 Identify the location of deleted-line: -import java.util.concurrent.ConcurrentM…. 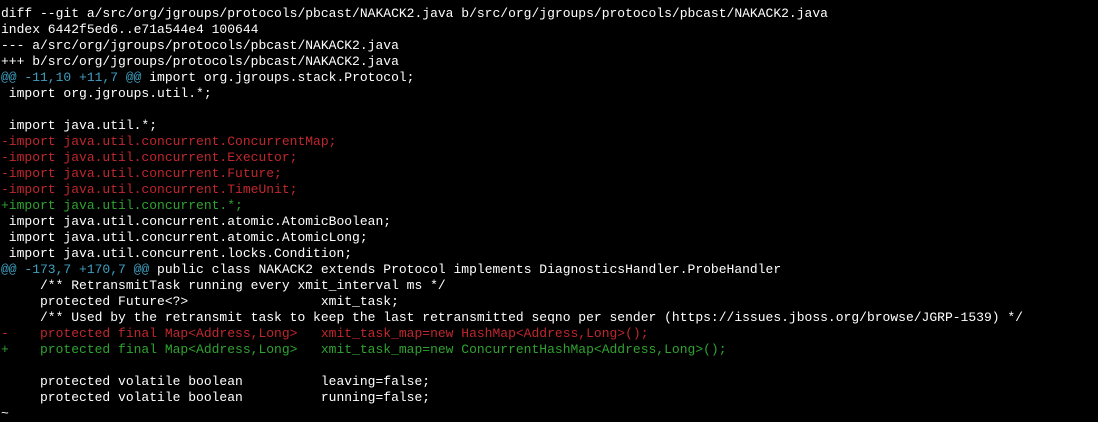
(169, 141).